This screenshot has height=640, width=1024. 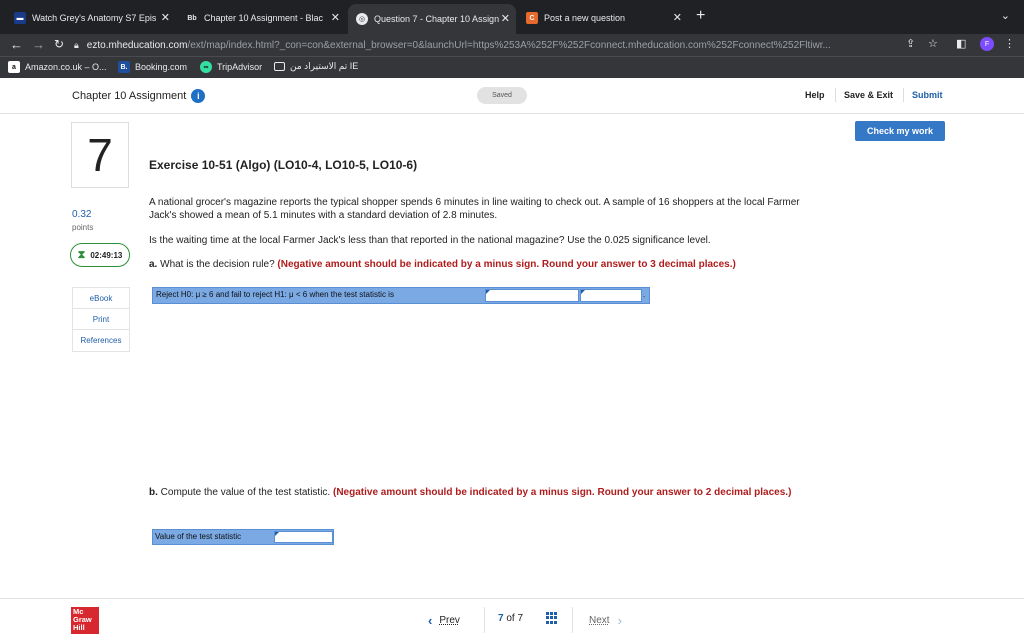 What do you see at coordinates (59, 44) in the screenshot?
I see `reload-icon: ↻` at bounding box center [59, 44].